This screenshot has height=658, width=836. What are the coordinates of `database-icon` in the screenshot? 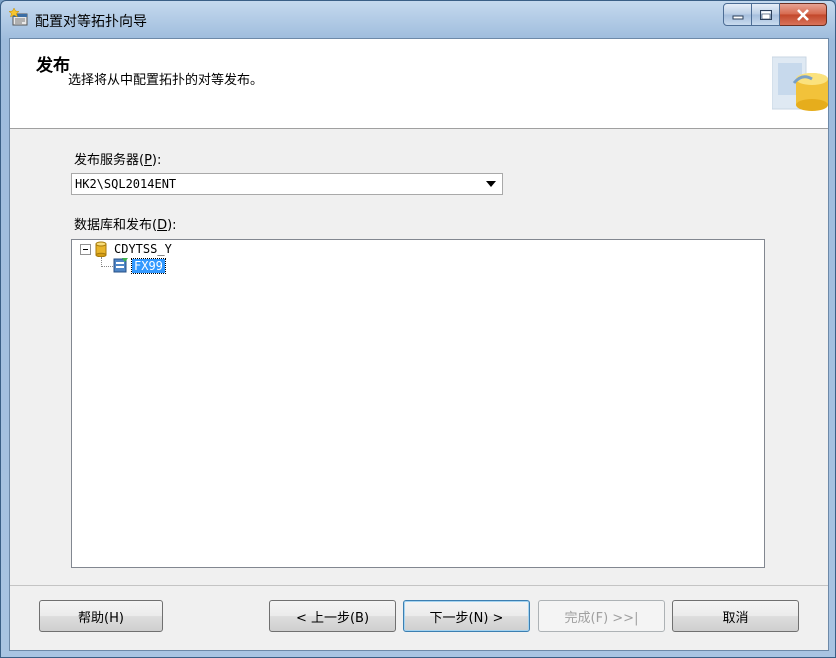 It's located at (101, 249).